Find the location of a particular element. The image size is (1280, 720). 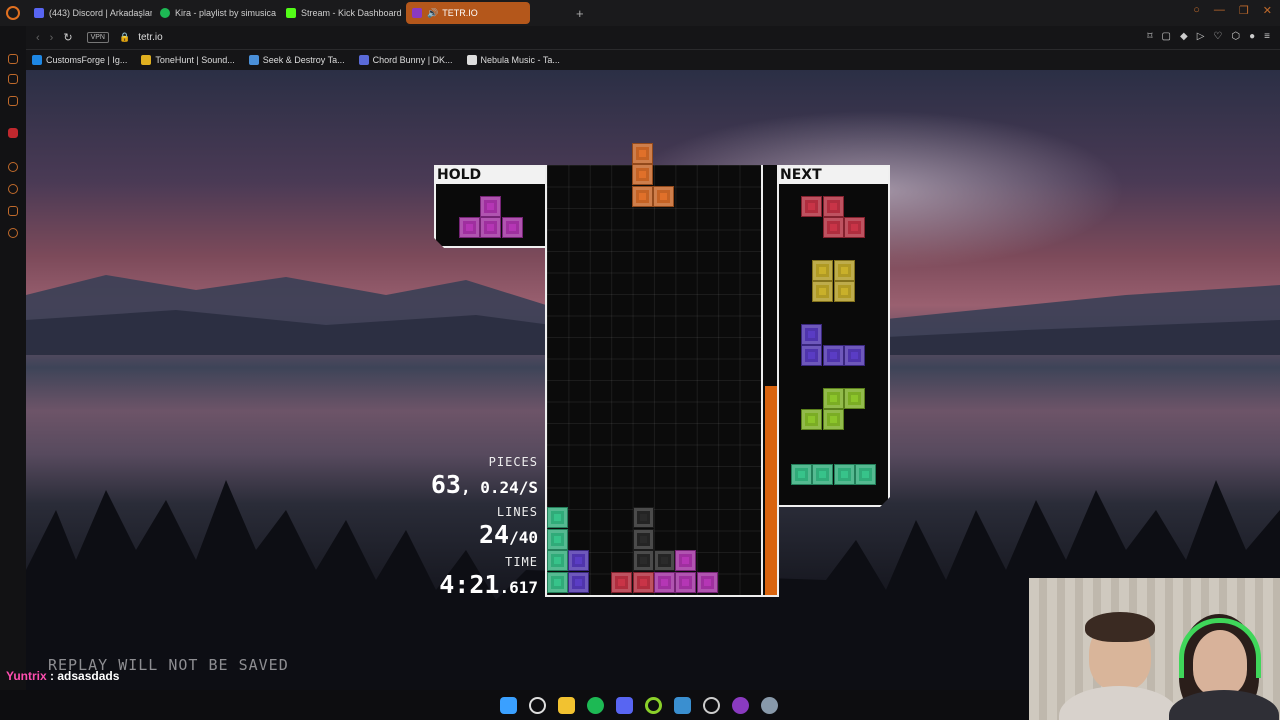

taskbar is located at coordinates (514, 705).